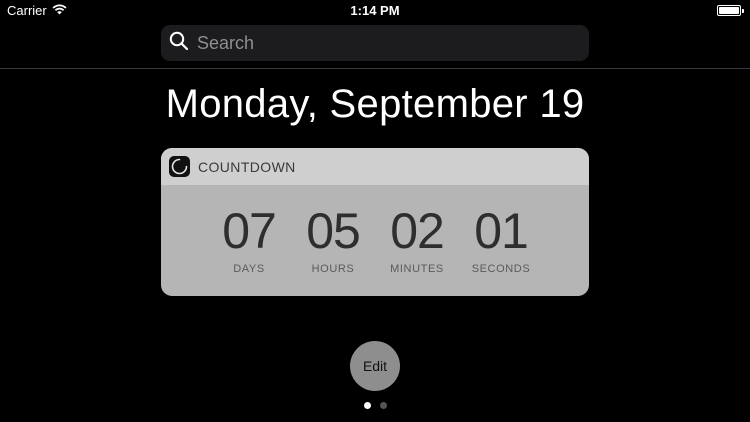 The height and width of the screenshot is (422, 750). What do you see at coordinates (59, 10) in the screenshot?
I see `wifi-icon` at bounding box center [59, 10].